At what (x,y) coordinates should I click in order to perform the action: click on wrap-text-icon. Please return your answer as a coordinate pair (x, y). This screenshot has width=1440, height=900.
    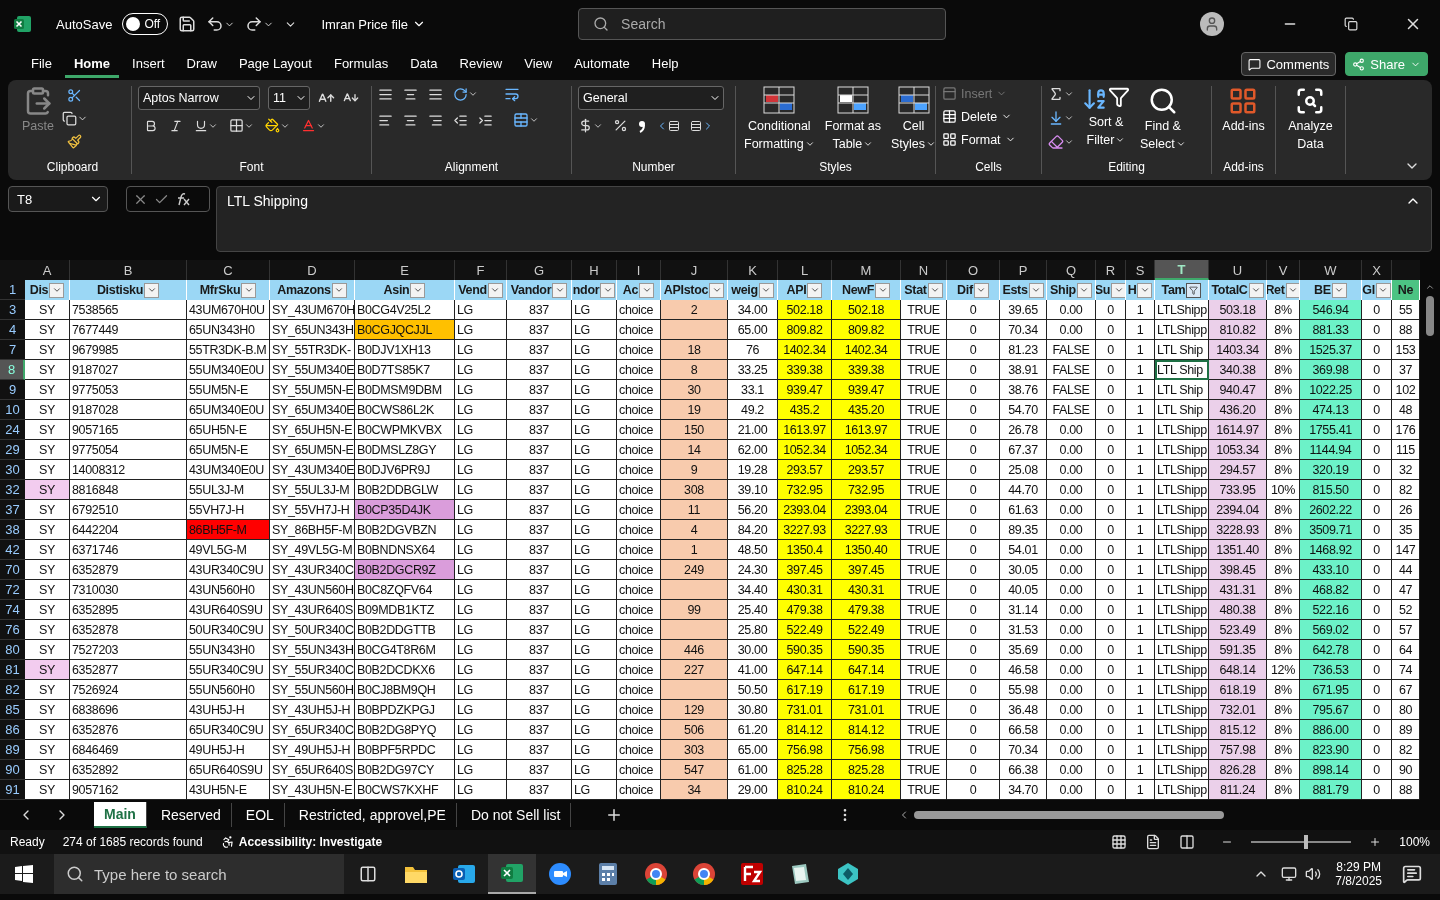
    Looking at the image, I should click on (512, 94).